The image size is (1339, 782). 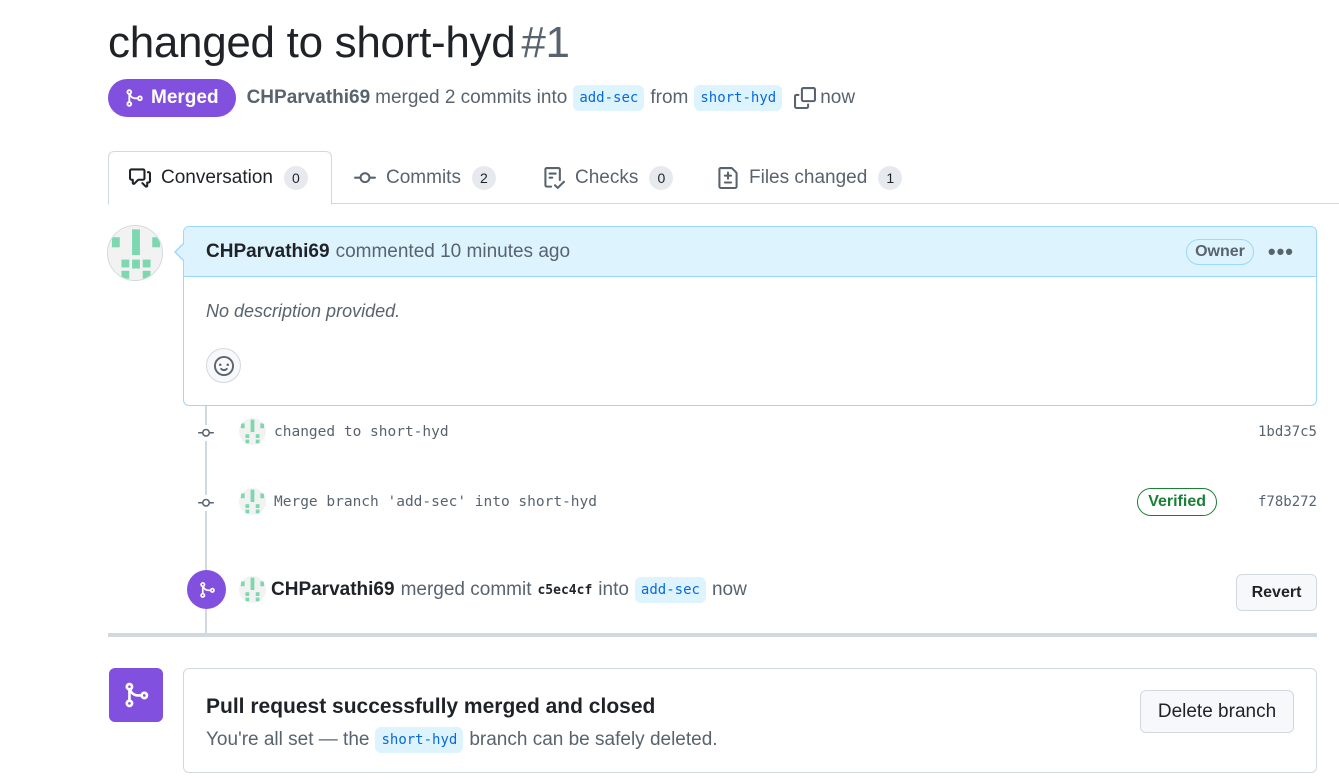 What do you see at coordinates (670, 590) in the screenshot?
I see `merge-base-branch-link: add-sec` at bounding box center [670, 590].